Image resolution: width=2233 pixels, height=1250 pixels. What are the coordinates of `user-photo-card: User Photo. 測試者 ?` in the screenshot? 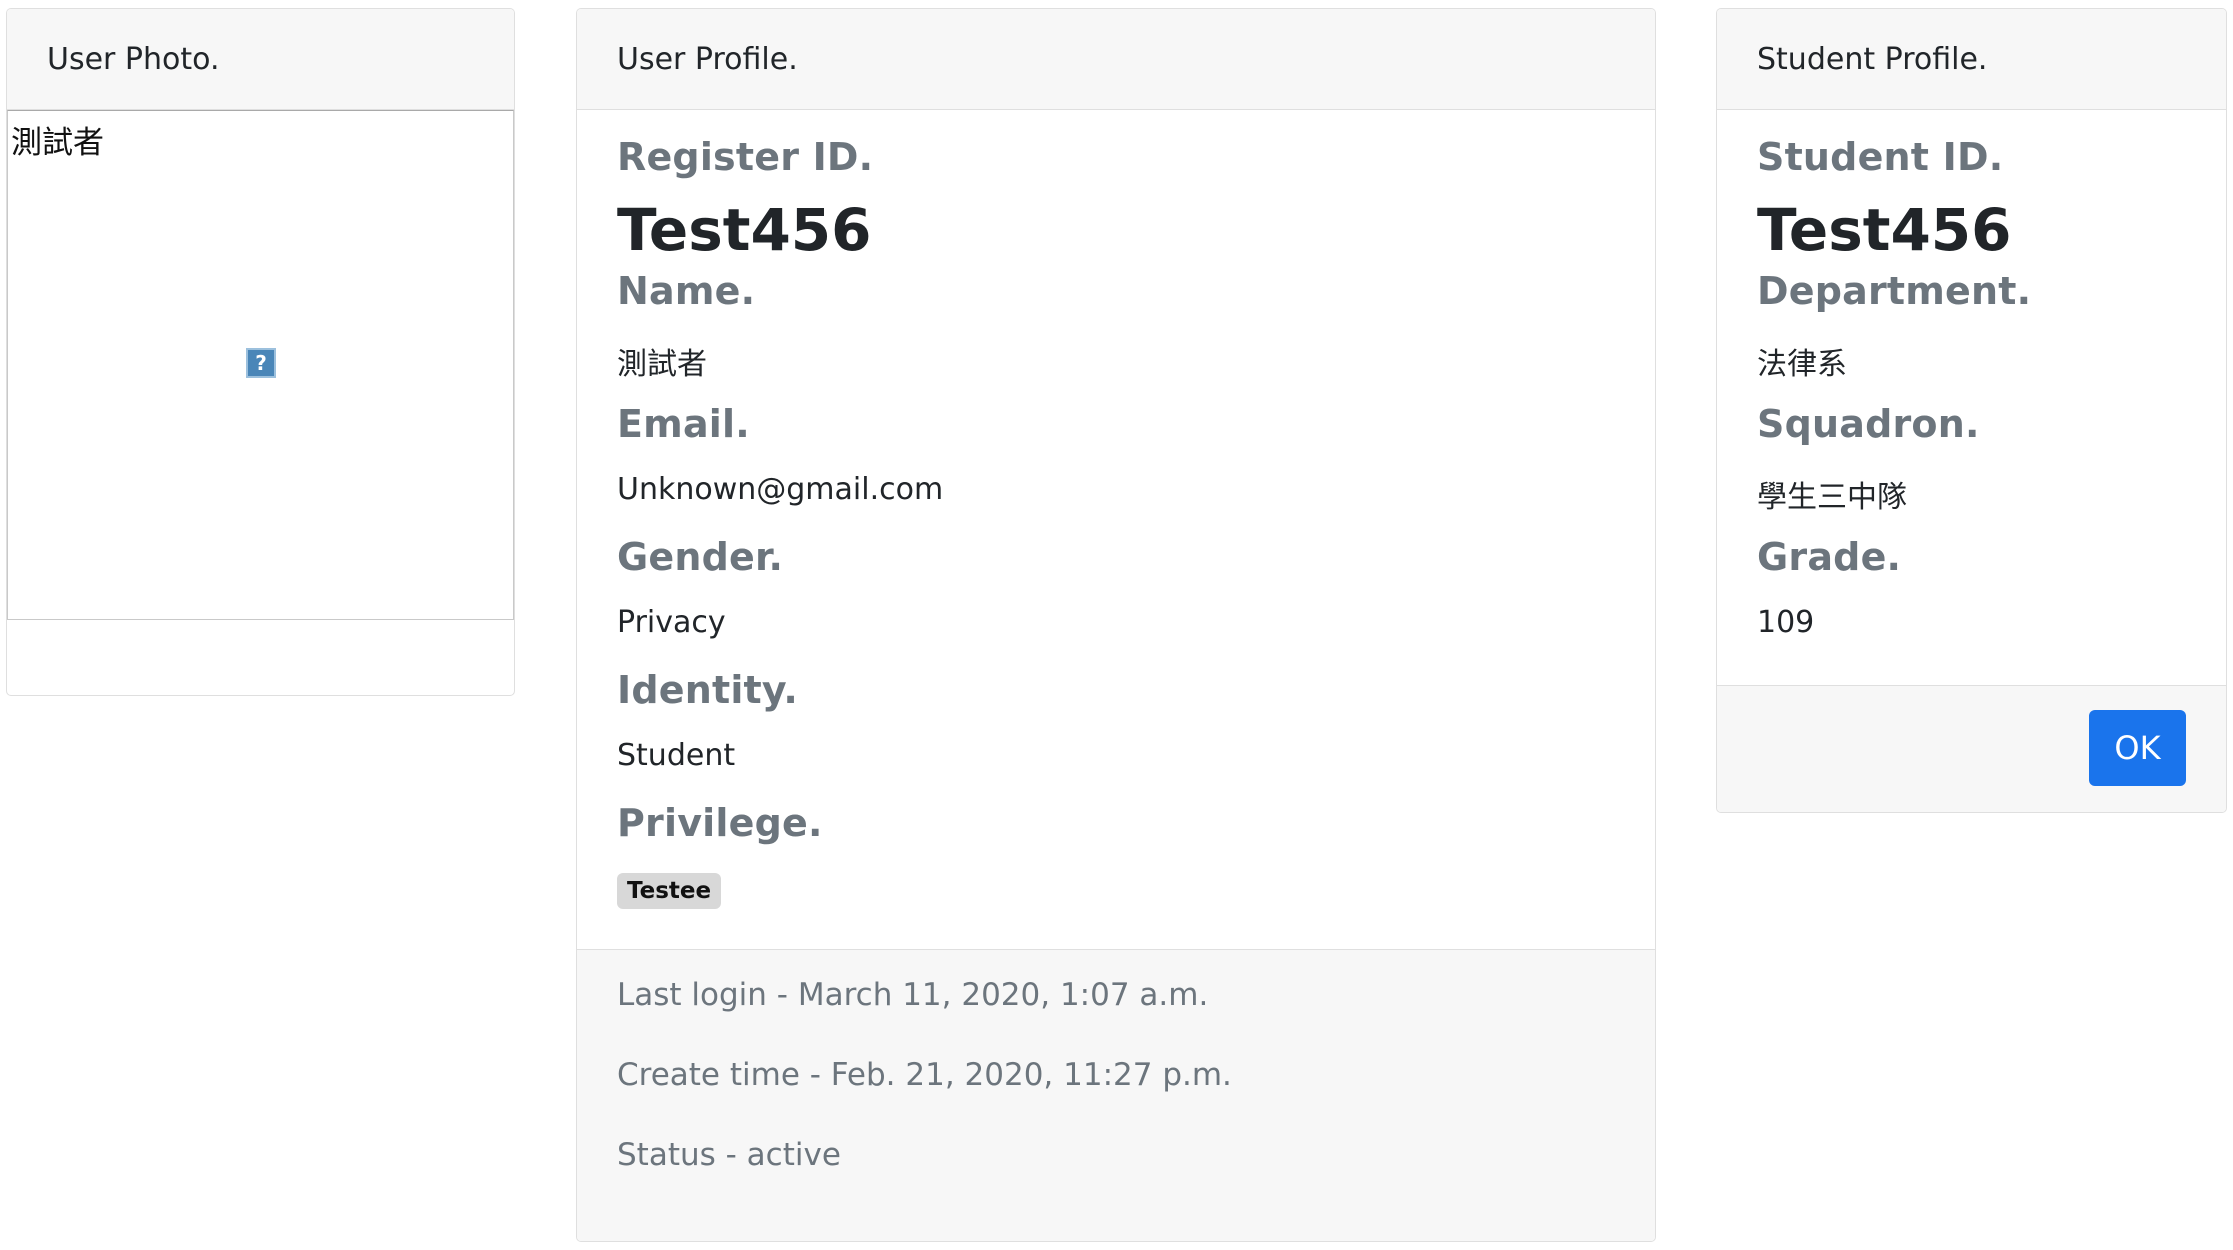 It's located at (260, 352).